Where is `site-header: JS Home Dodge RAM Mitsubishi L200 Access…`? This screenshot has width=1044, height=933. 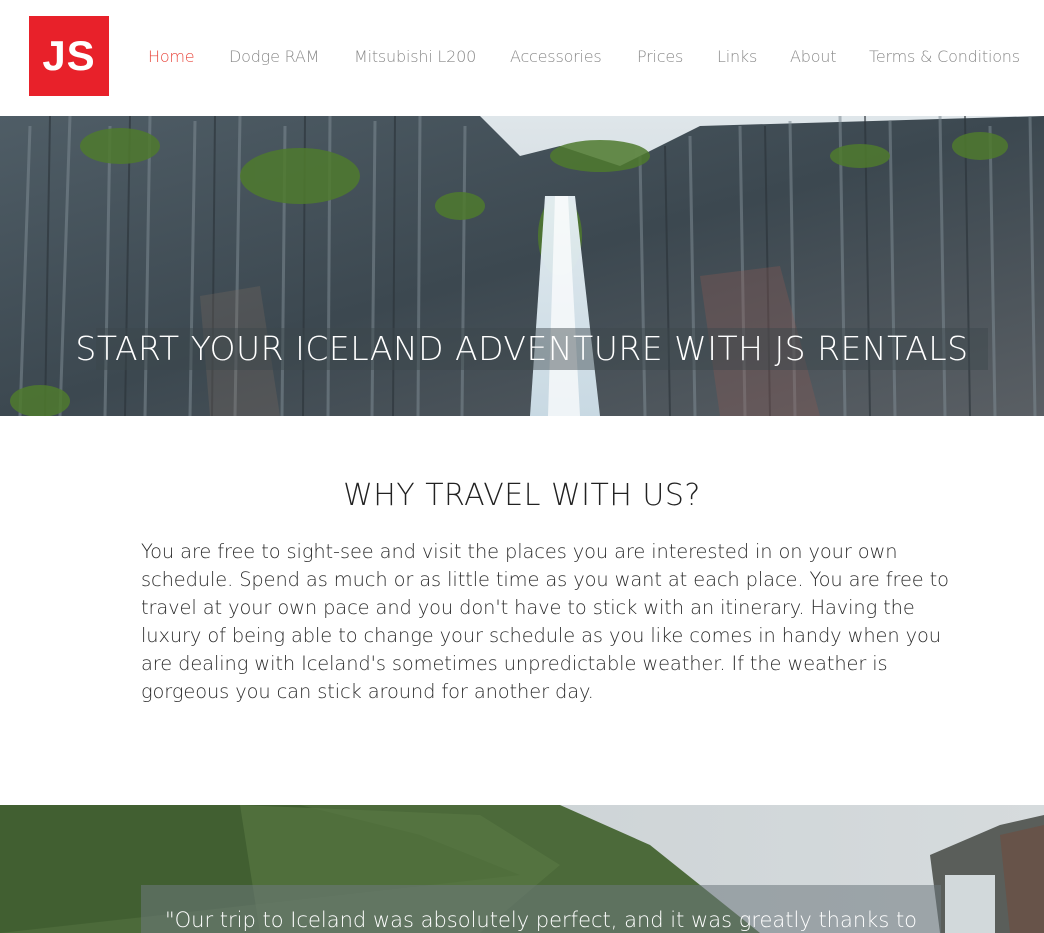 site-header: JS Home Dodge RAM Mitsubishi L200 Access… is located at coordinates (522, 58).